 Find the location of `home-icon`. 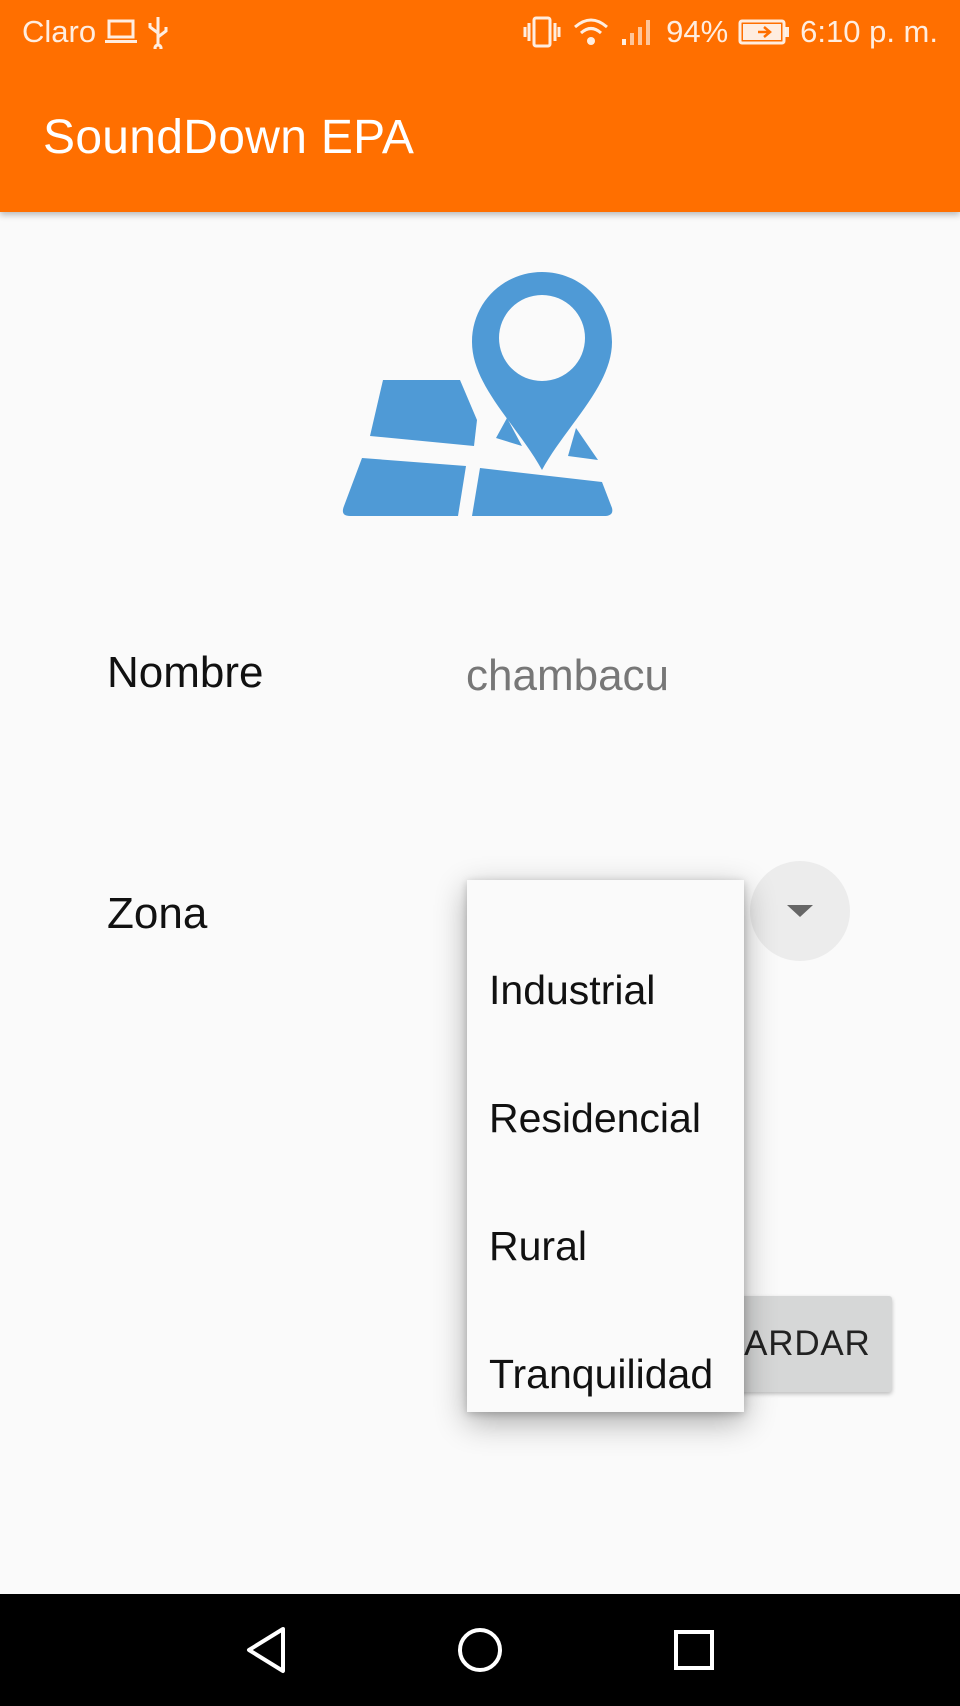

home-icon is located at coordinates (480, 1650).